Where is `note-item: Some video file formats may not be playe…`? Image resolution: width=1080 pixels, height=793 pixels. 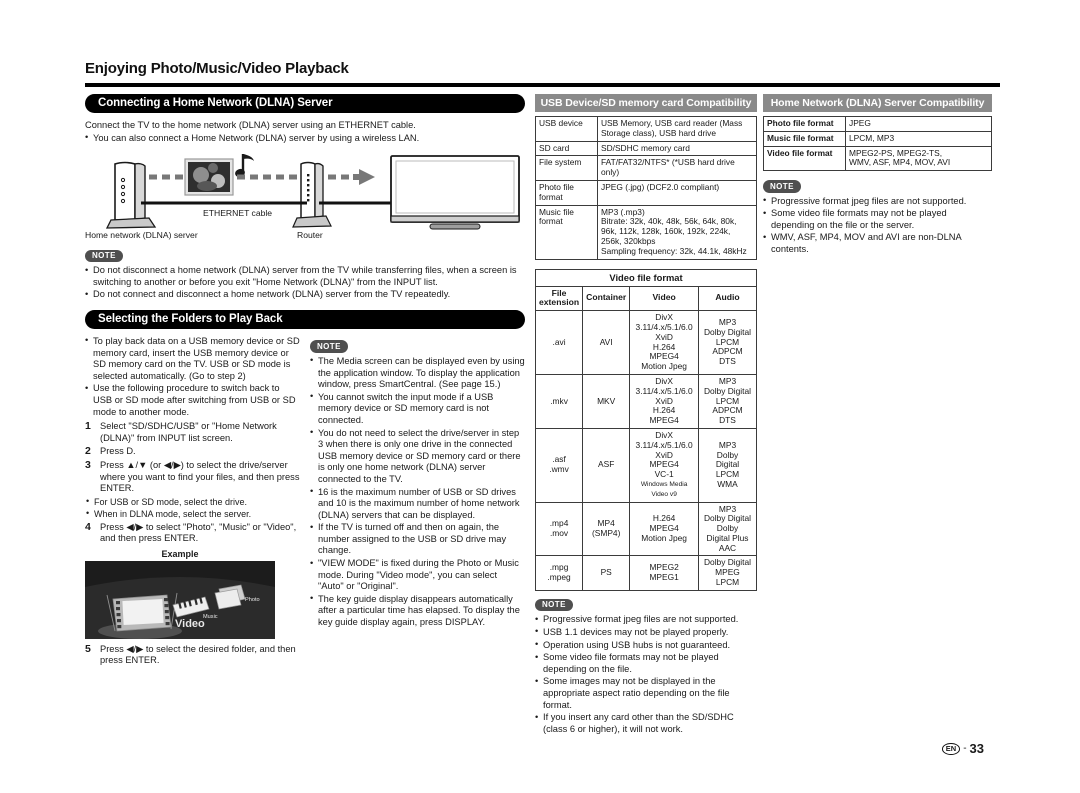 note-item: Some video file formats may not be playe… is located at coordinates (877, 219).